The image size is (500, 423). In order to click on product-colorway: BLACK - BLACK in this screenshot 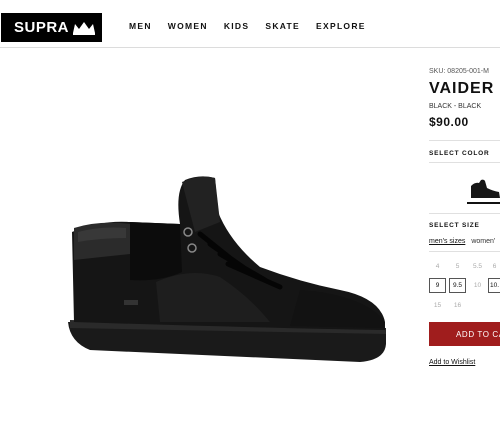, I will do `click(455, 106)`.